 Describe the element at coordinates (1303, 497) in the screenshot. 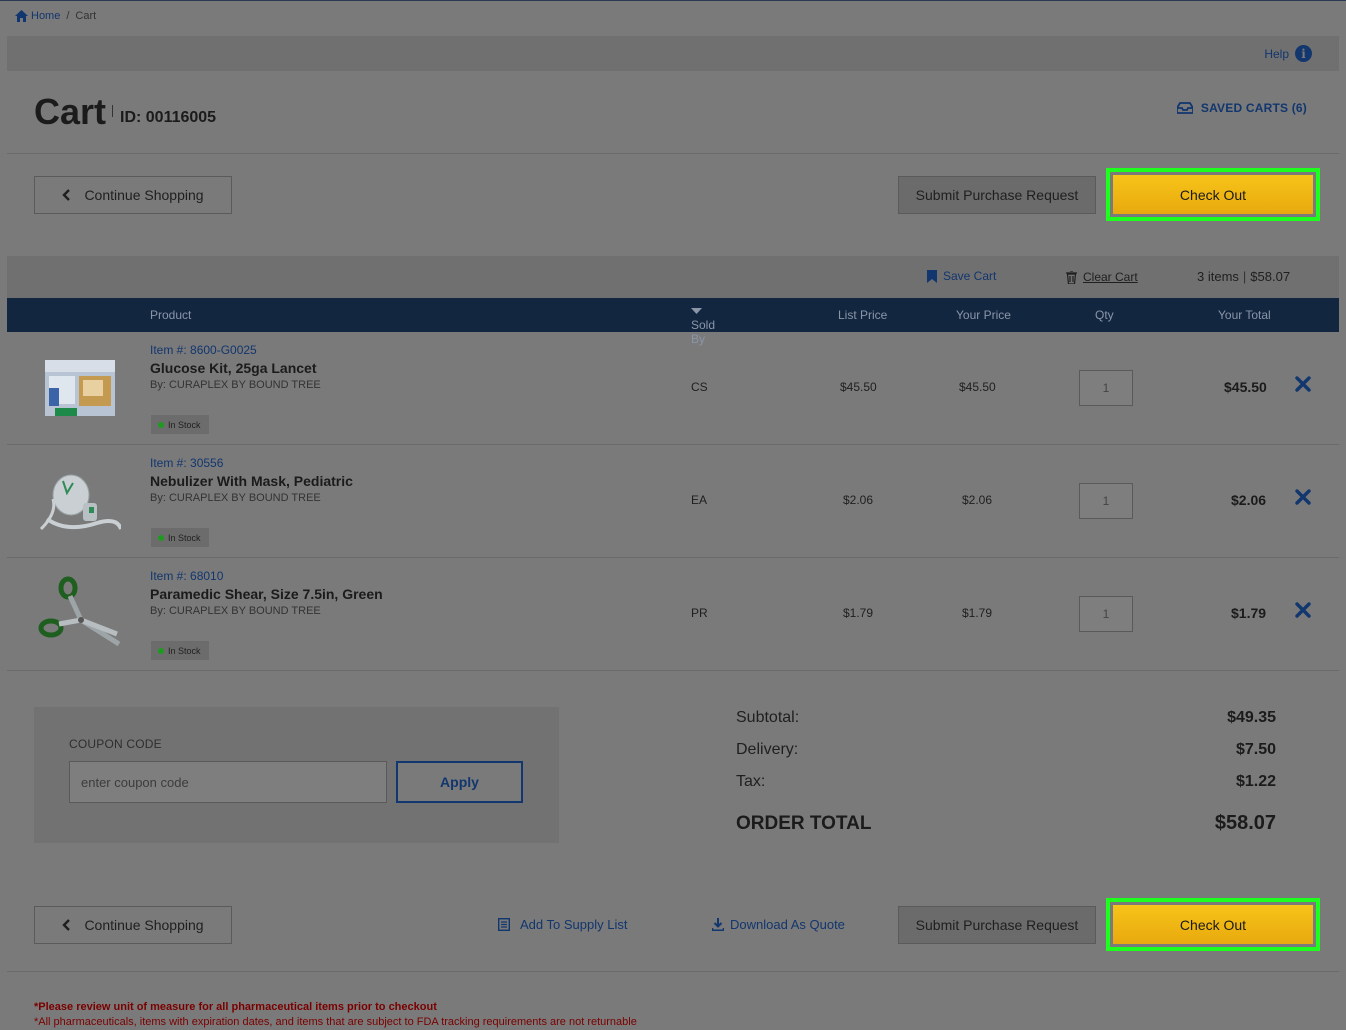

I see `close-icon` at that location.